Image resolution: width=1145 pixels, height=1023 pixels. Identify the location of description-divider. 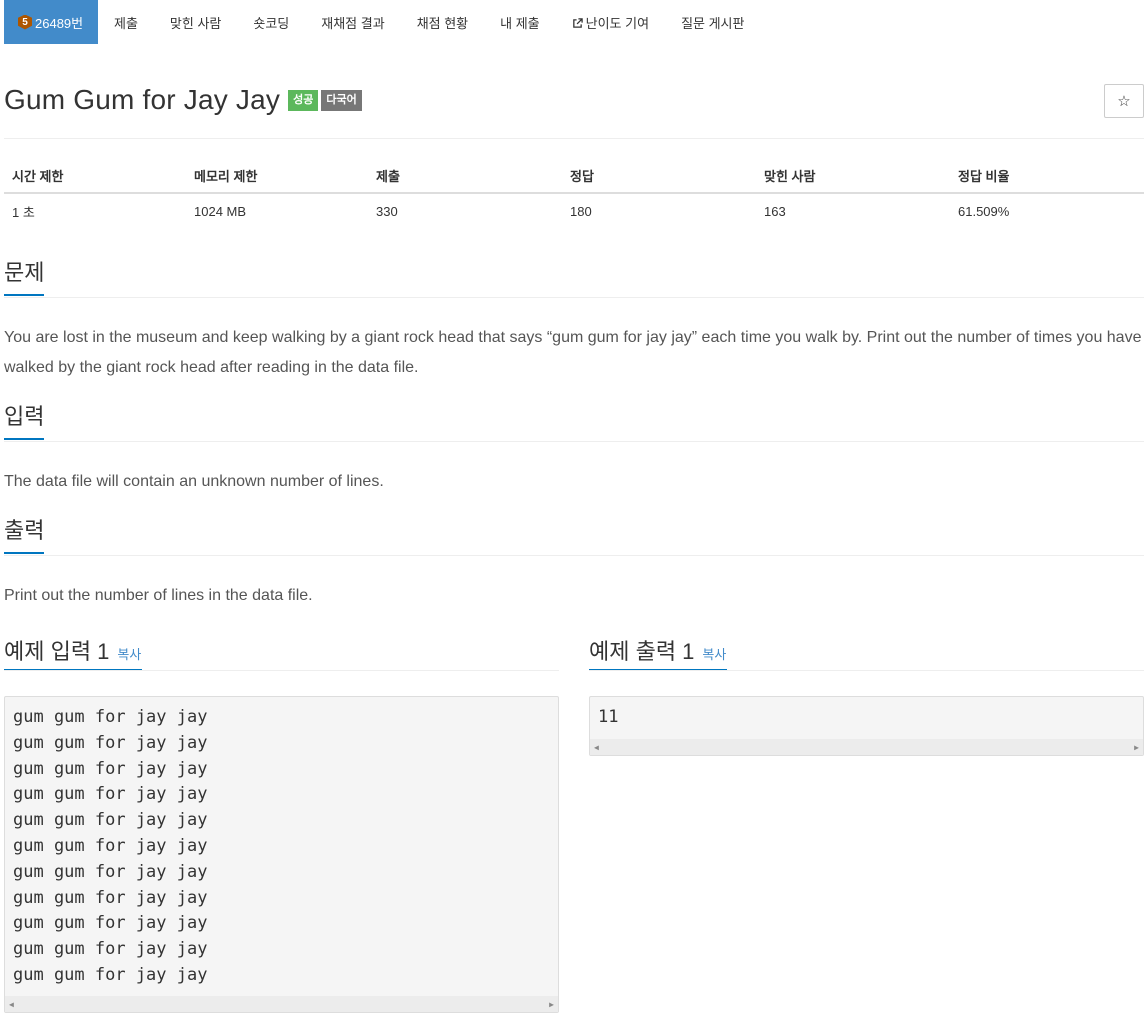
(574, 297).